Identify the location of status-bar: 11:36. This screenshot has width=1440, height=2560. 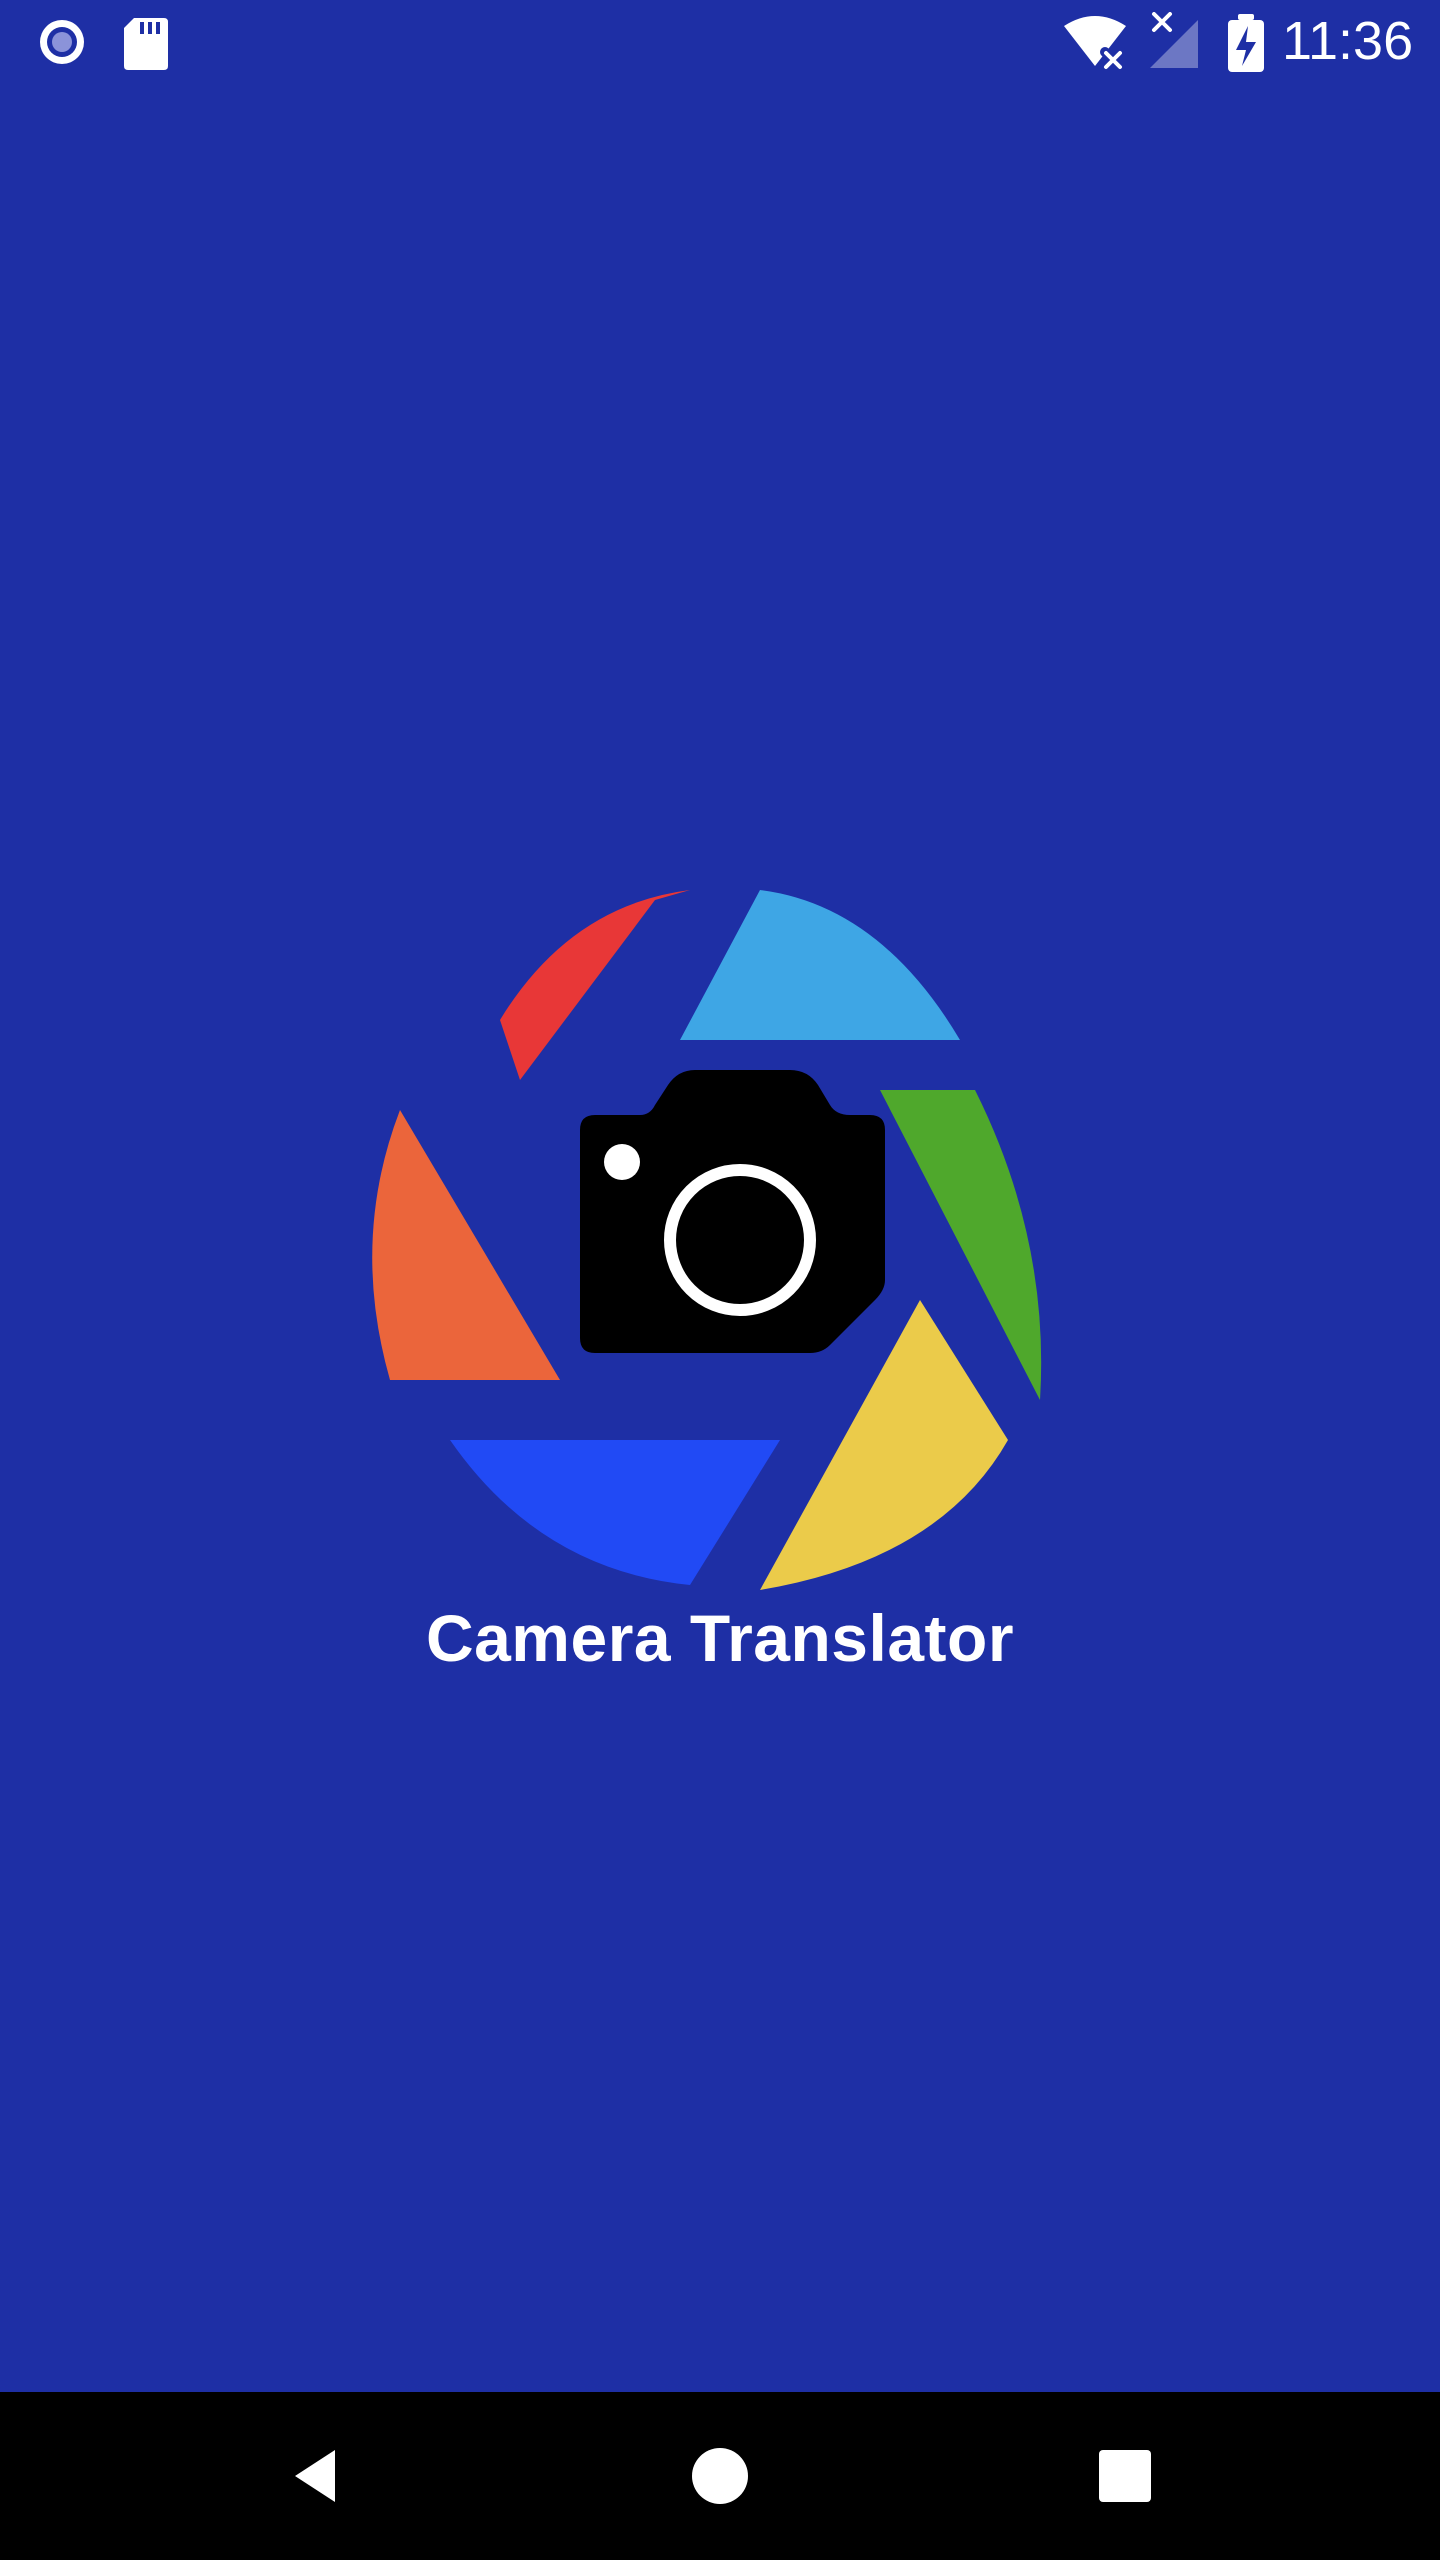
(720, 42).